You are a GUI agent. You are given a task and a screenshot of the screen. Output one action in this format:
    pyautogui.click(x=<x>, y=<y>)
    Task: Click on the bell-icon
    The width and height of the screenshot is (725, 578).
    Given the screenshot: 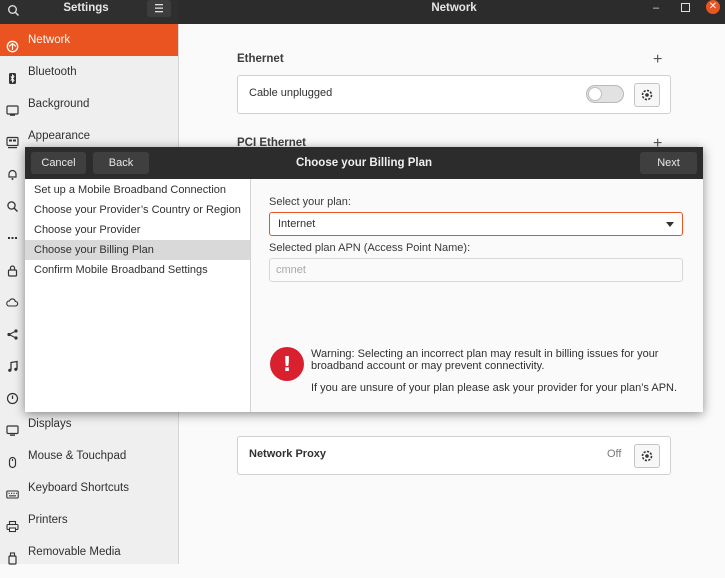 What is the action you would take?
    pyautogui.click(x=12, y=171)
    